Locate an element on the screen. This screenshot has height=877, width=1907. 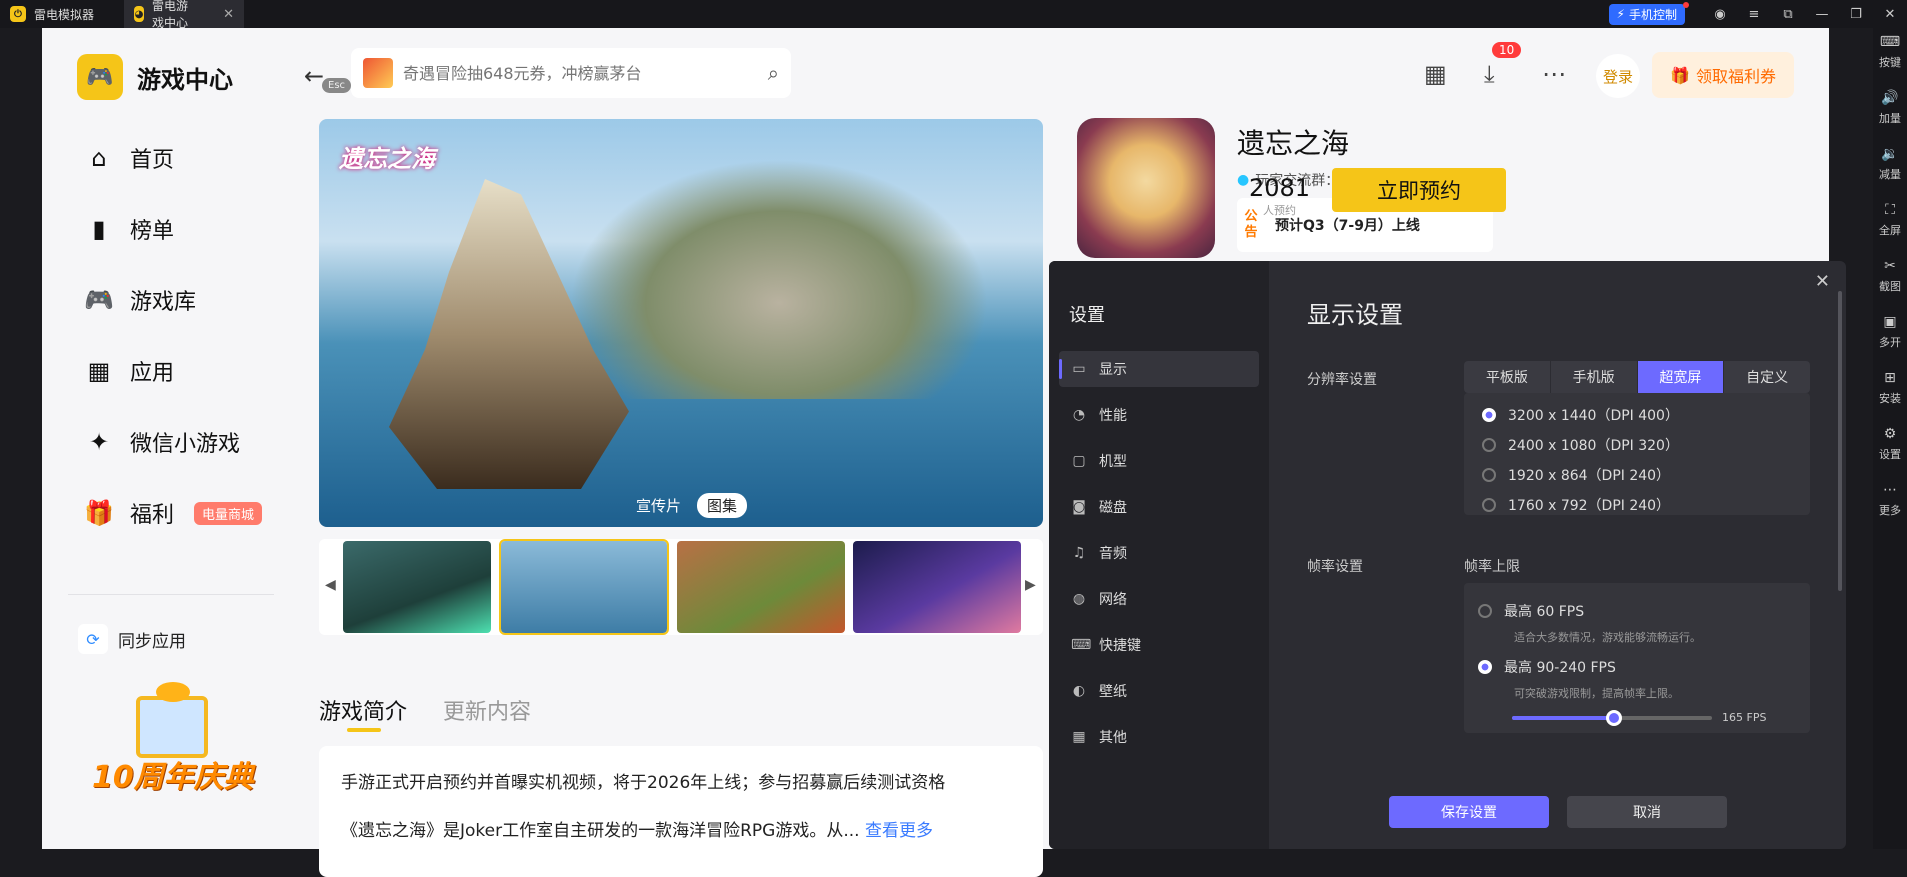
sync-apps-button: ⟳ 同步应用 is located at coordinates (132, 639).